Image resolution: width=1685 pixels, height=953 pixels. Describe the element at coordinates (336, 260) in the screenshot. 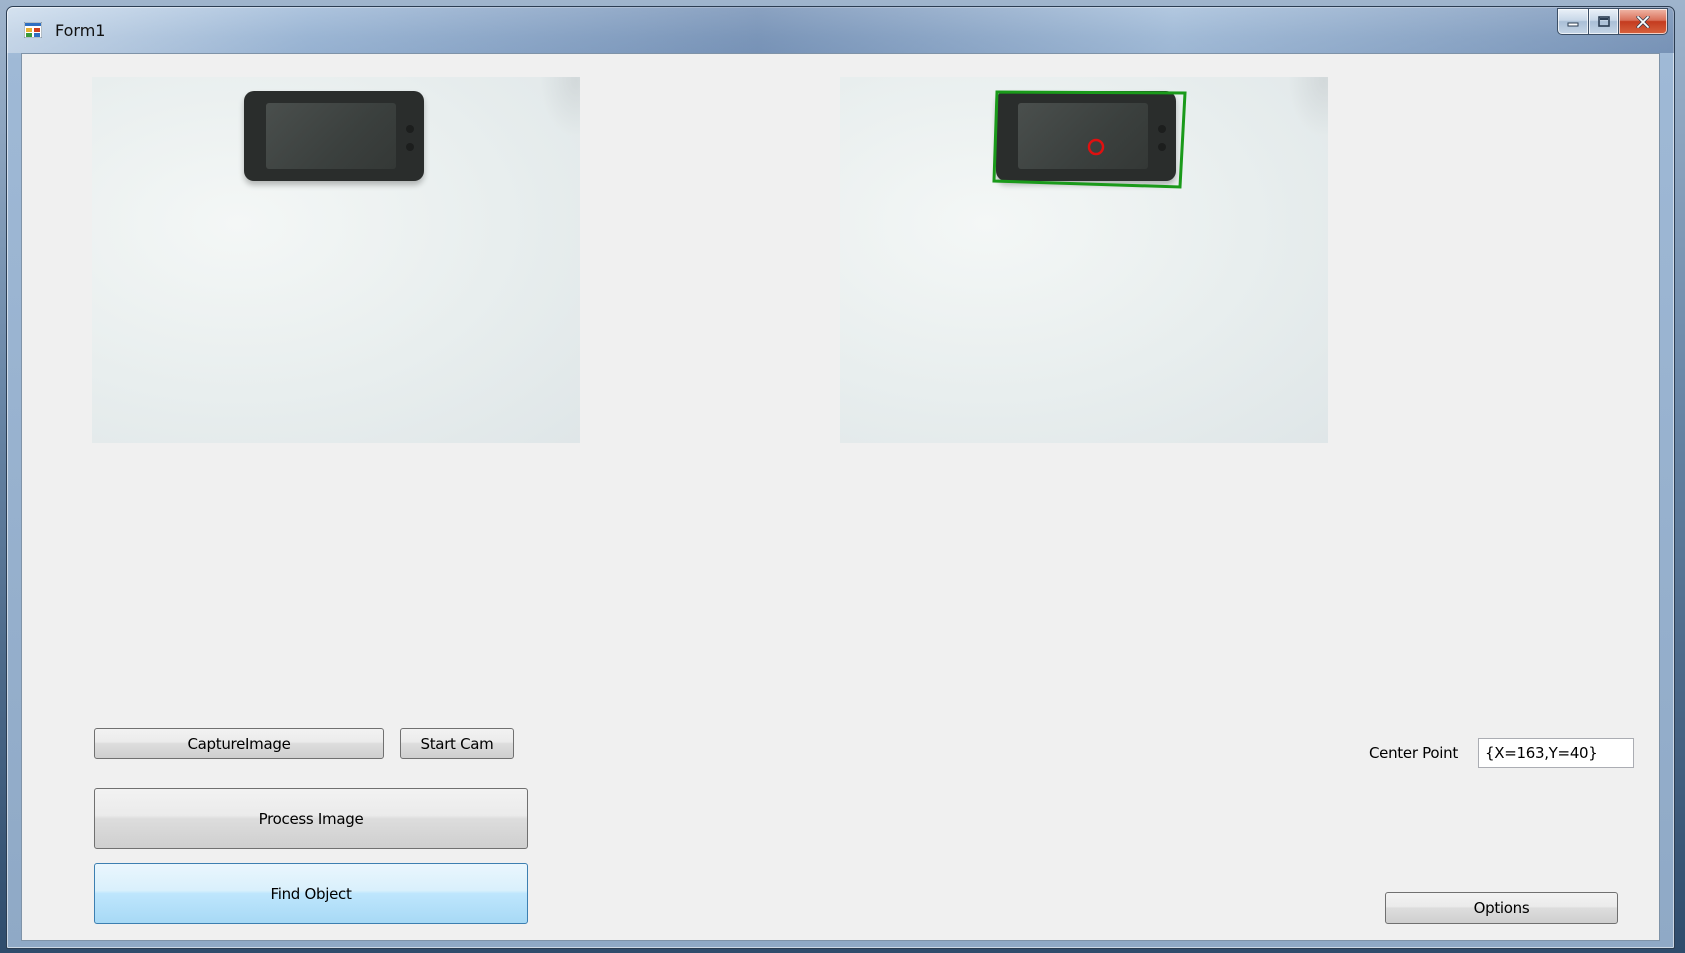

I see `captured-image-box` at that location.